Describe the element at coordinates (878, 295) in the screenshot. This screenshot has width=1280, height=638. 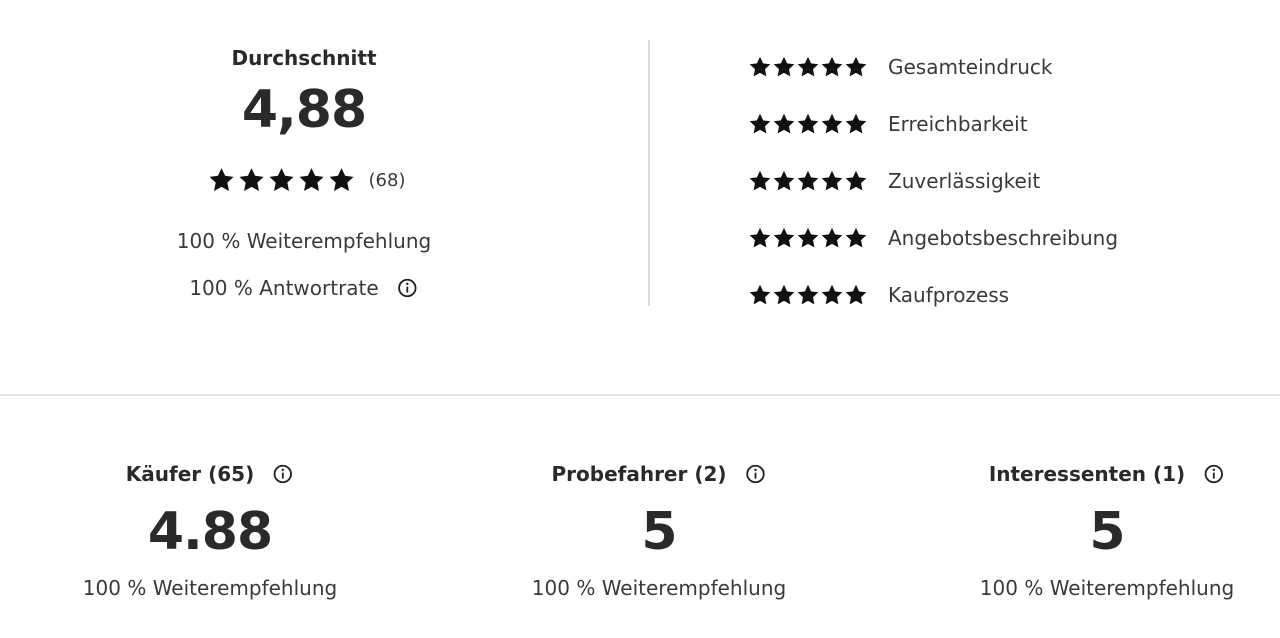
I see `category-row: Kaufprozess` at that location.